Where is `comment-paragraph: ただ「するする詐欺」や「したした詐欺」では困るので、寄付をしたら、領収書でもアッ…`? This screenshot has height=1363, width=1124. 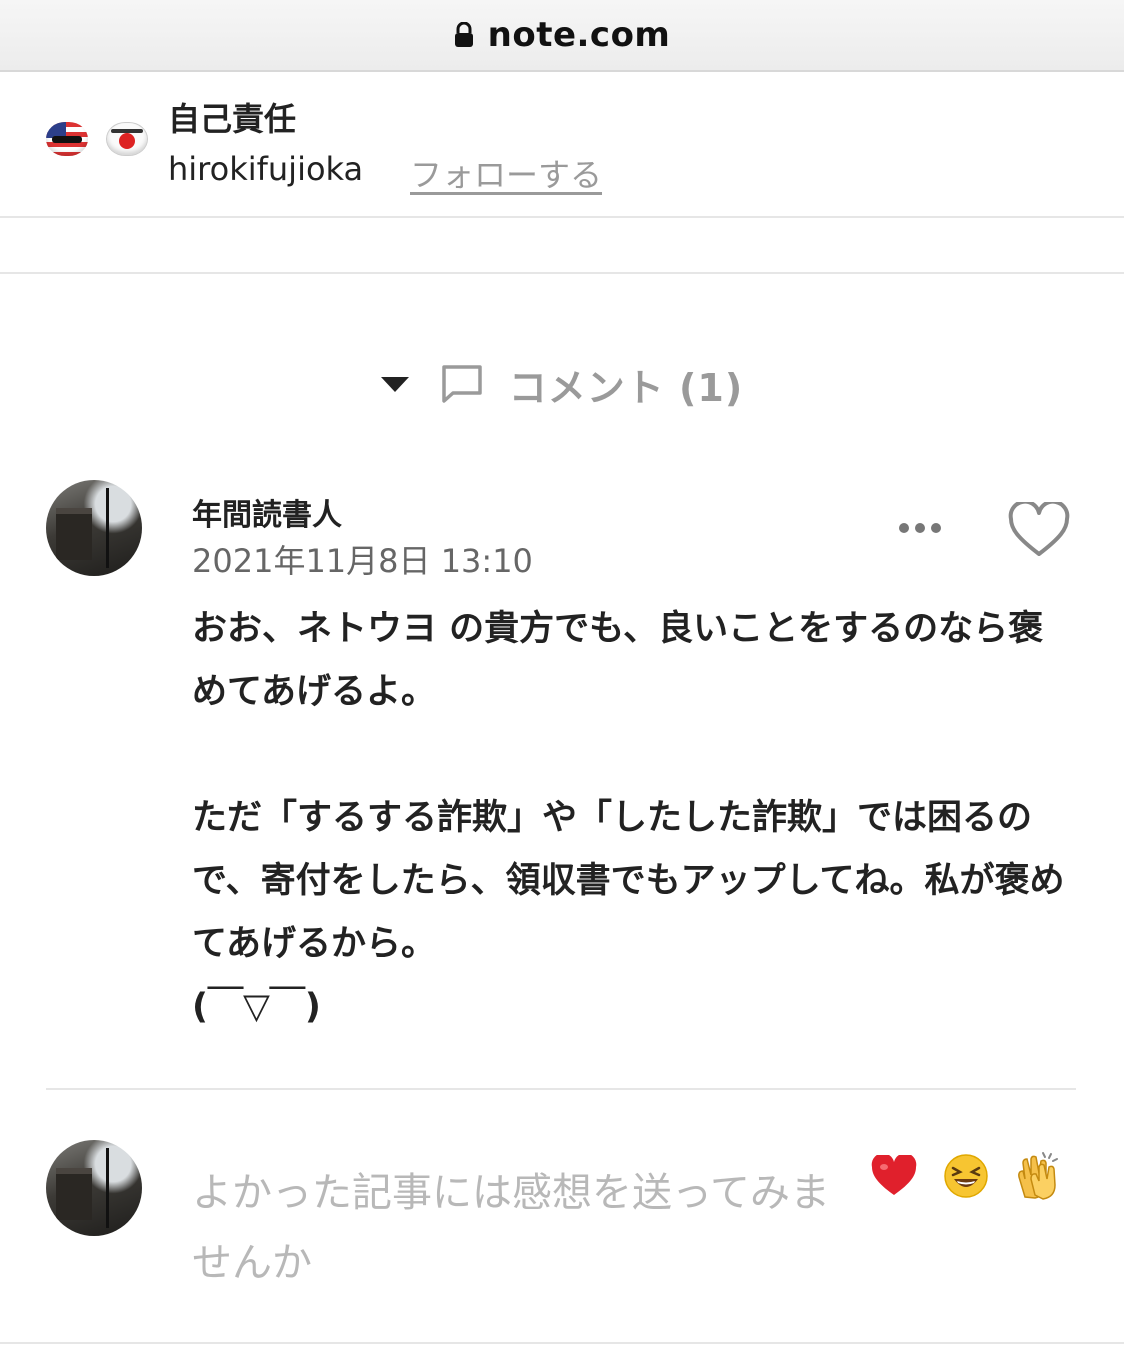
comment-paragraph: ただ「するする詐欺」や「したした詐欺」では困るので、寄付をしたら、領収書でもアッ… is located at coordinates (628, 881).